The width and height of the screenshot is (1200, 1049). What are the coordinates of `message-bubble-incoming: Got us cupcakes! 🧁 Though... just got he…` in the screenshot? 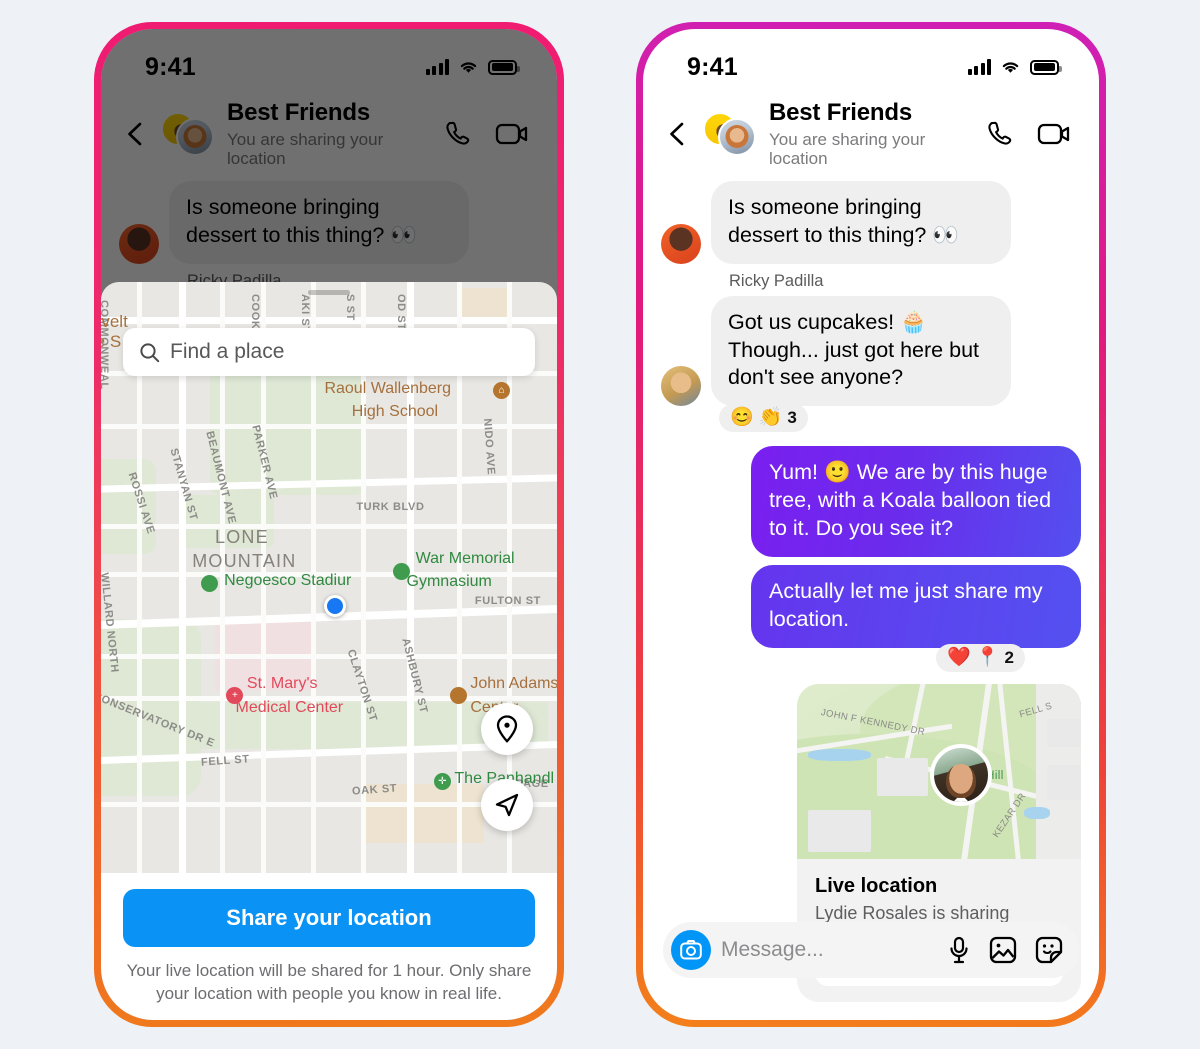 It's located at (861, 351).